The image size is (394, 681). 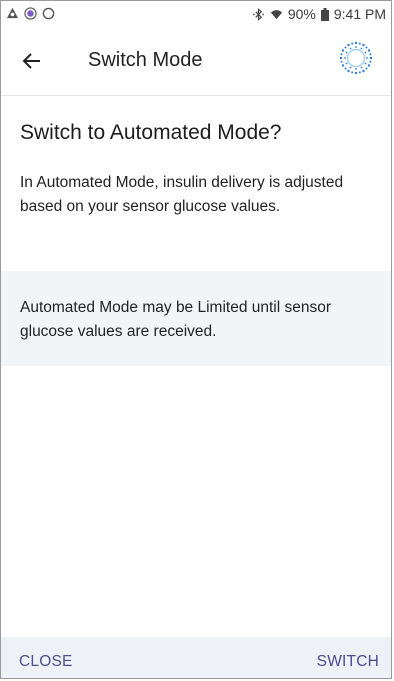 I want to click on bluetooth-icon, so click(x=258, y=14).